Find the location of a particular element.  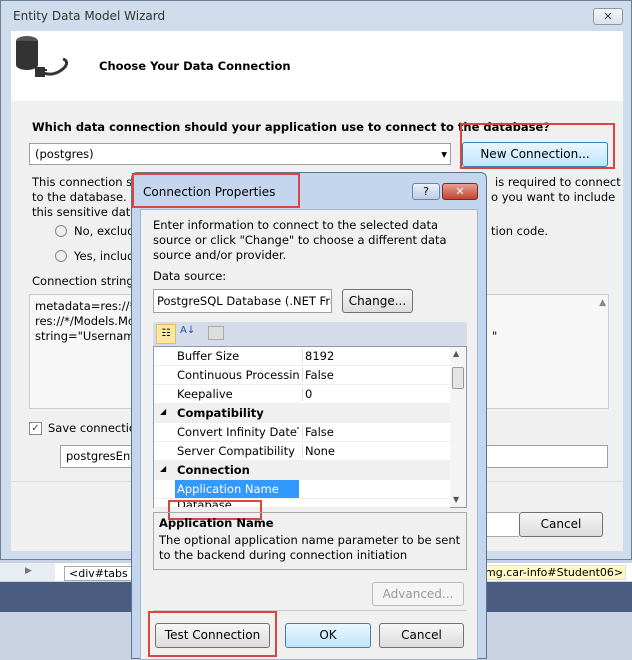

radio-no-label: No, exclud is located at coordinates (104, 231).